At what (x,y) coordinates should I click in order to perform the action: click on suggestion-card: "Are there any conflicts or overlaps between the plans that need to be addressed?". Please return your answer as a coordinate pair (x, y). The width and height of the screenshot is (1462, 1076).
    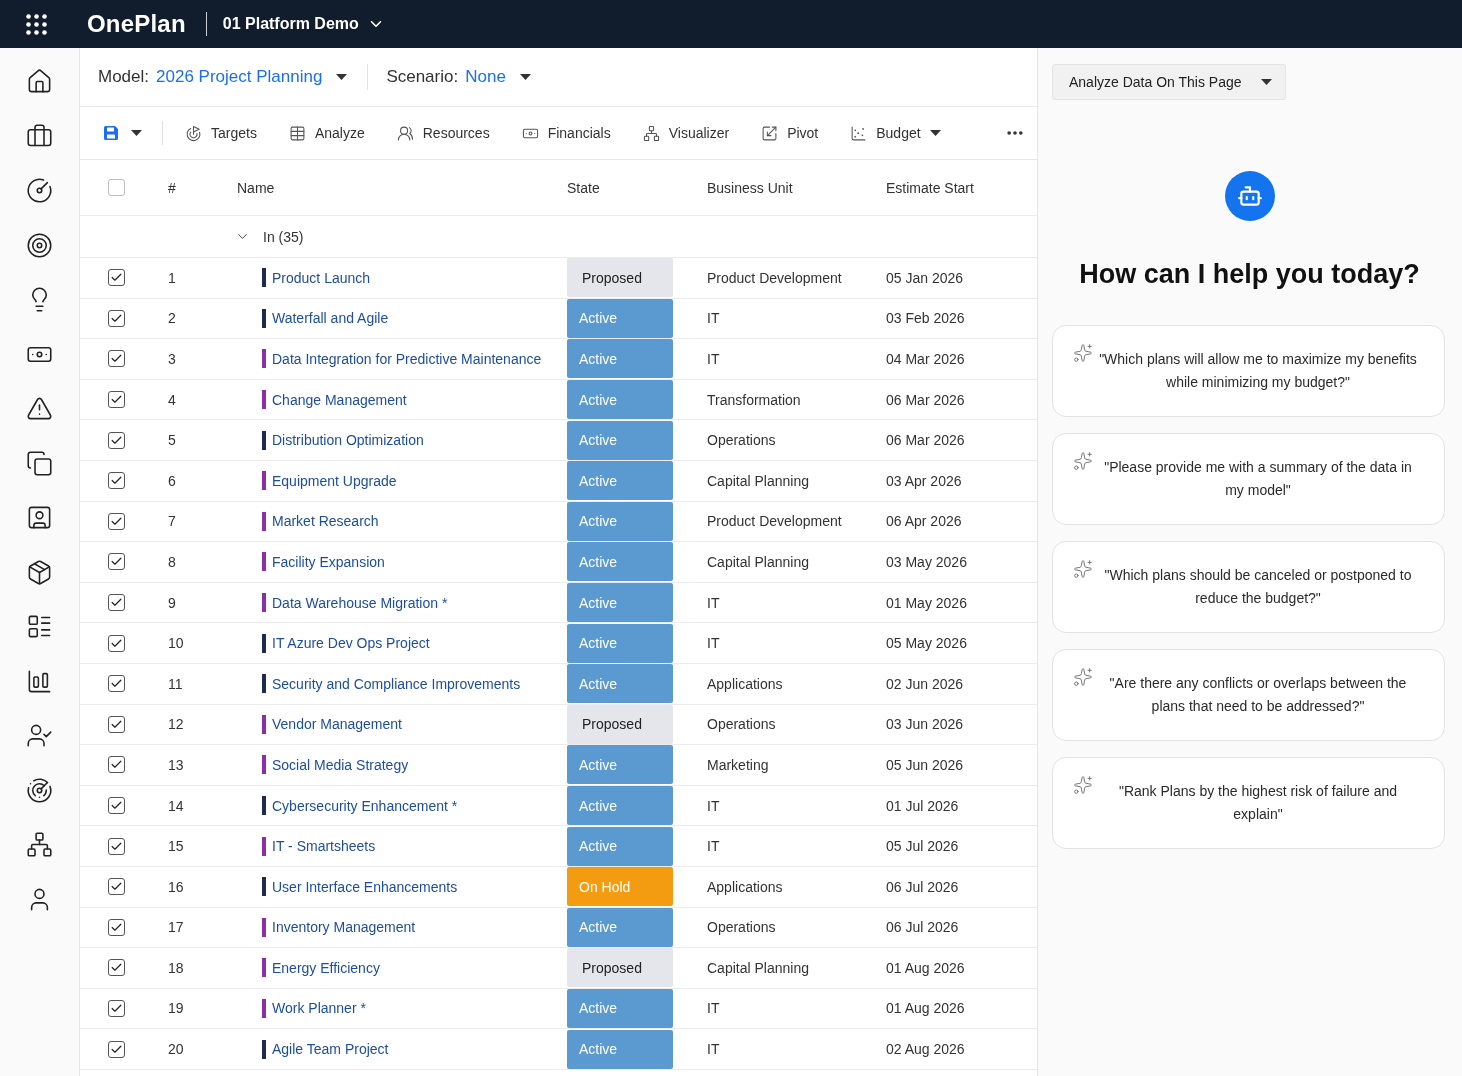
    Looking at the image, I should click on (1248, 695).